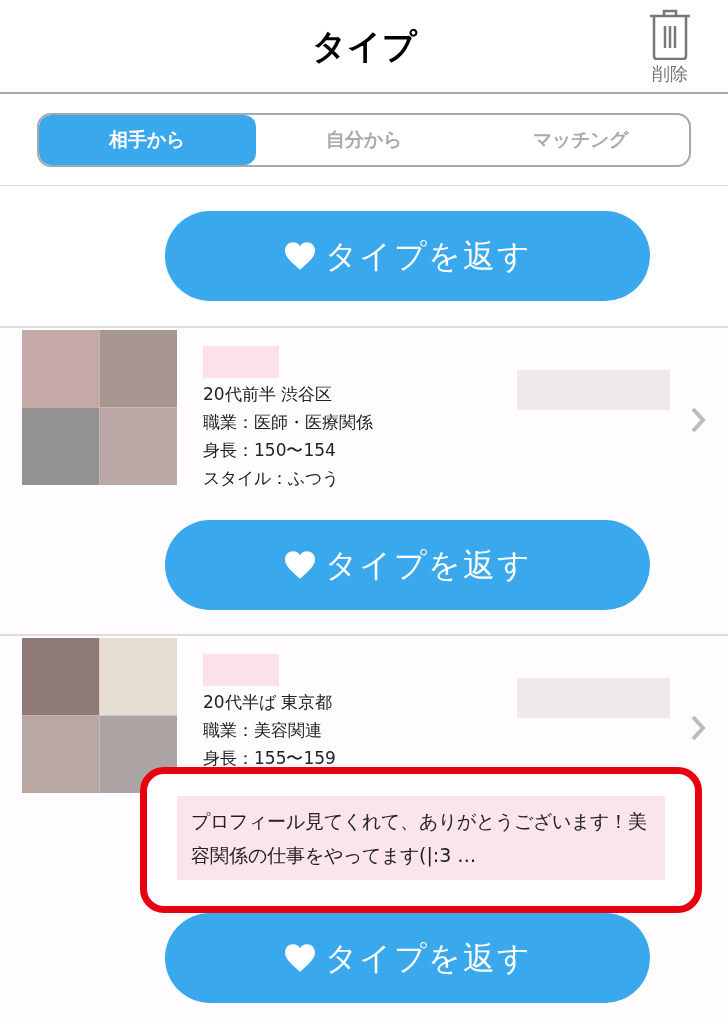  Describe the element at coordinates (269, 758) in the screenshot. I see `profile-detail: 身長：155〜159` at that location.